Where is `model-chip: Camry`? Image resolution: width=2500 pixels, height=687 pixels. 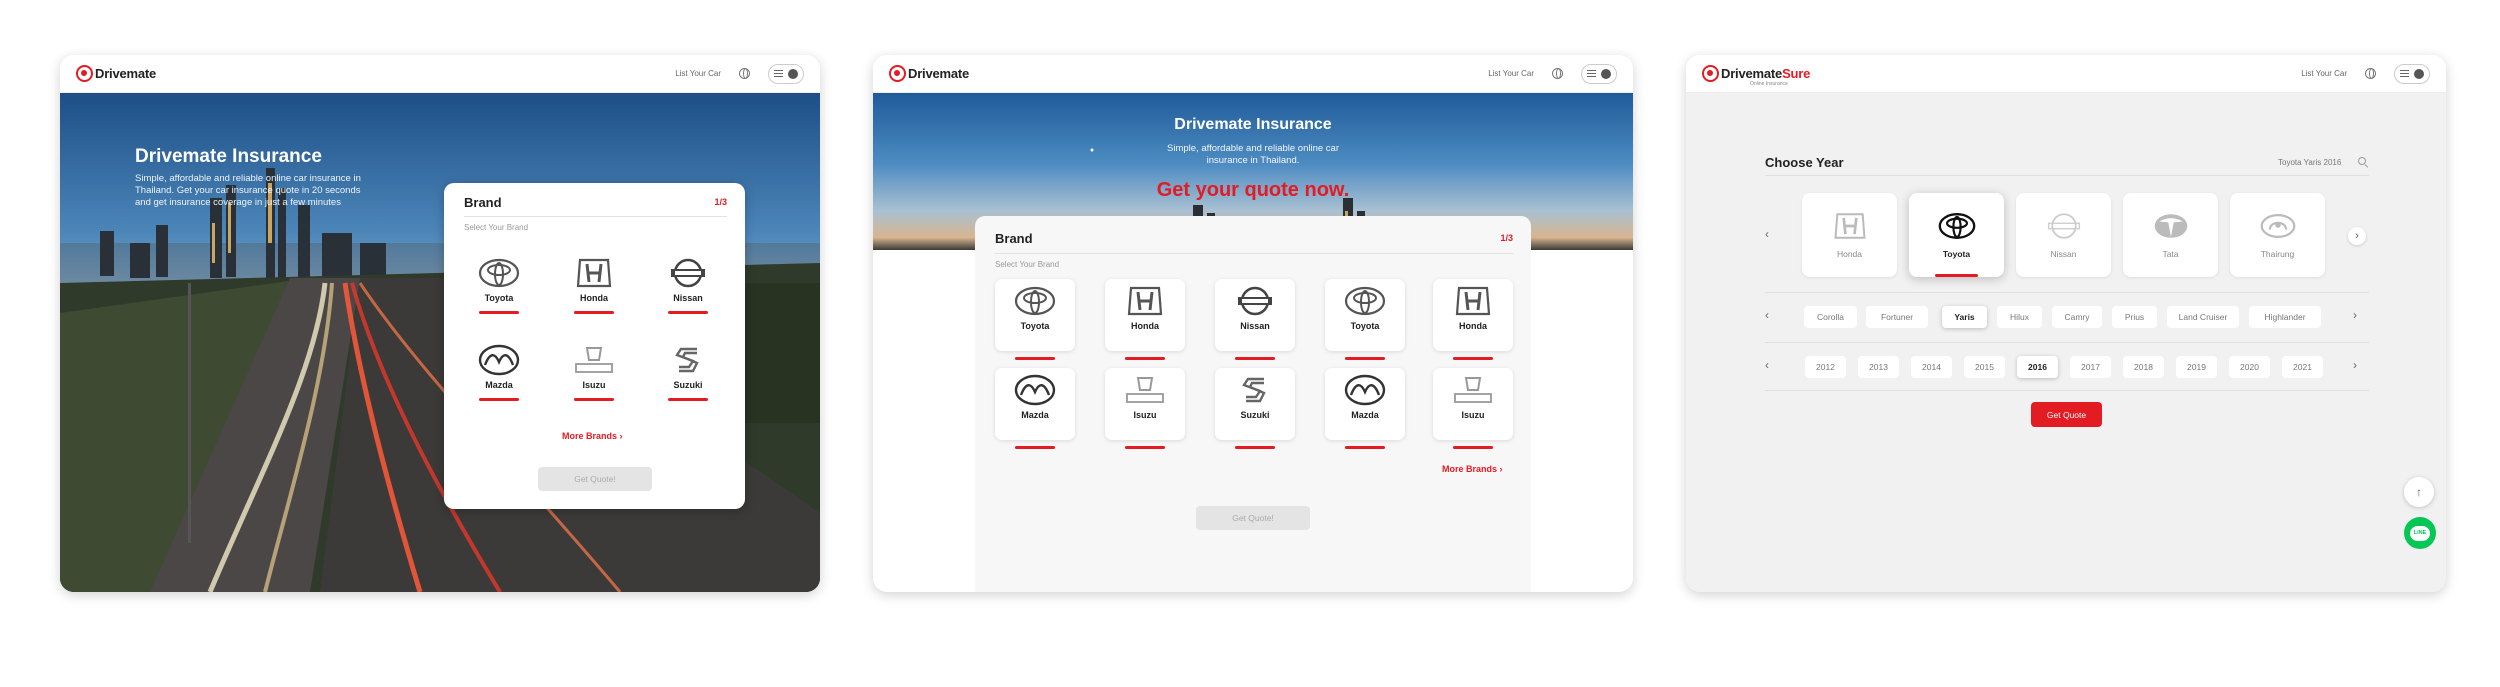
model-chip: Camry is located at coordinates (2077, 317).